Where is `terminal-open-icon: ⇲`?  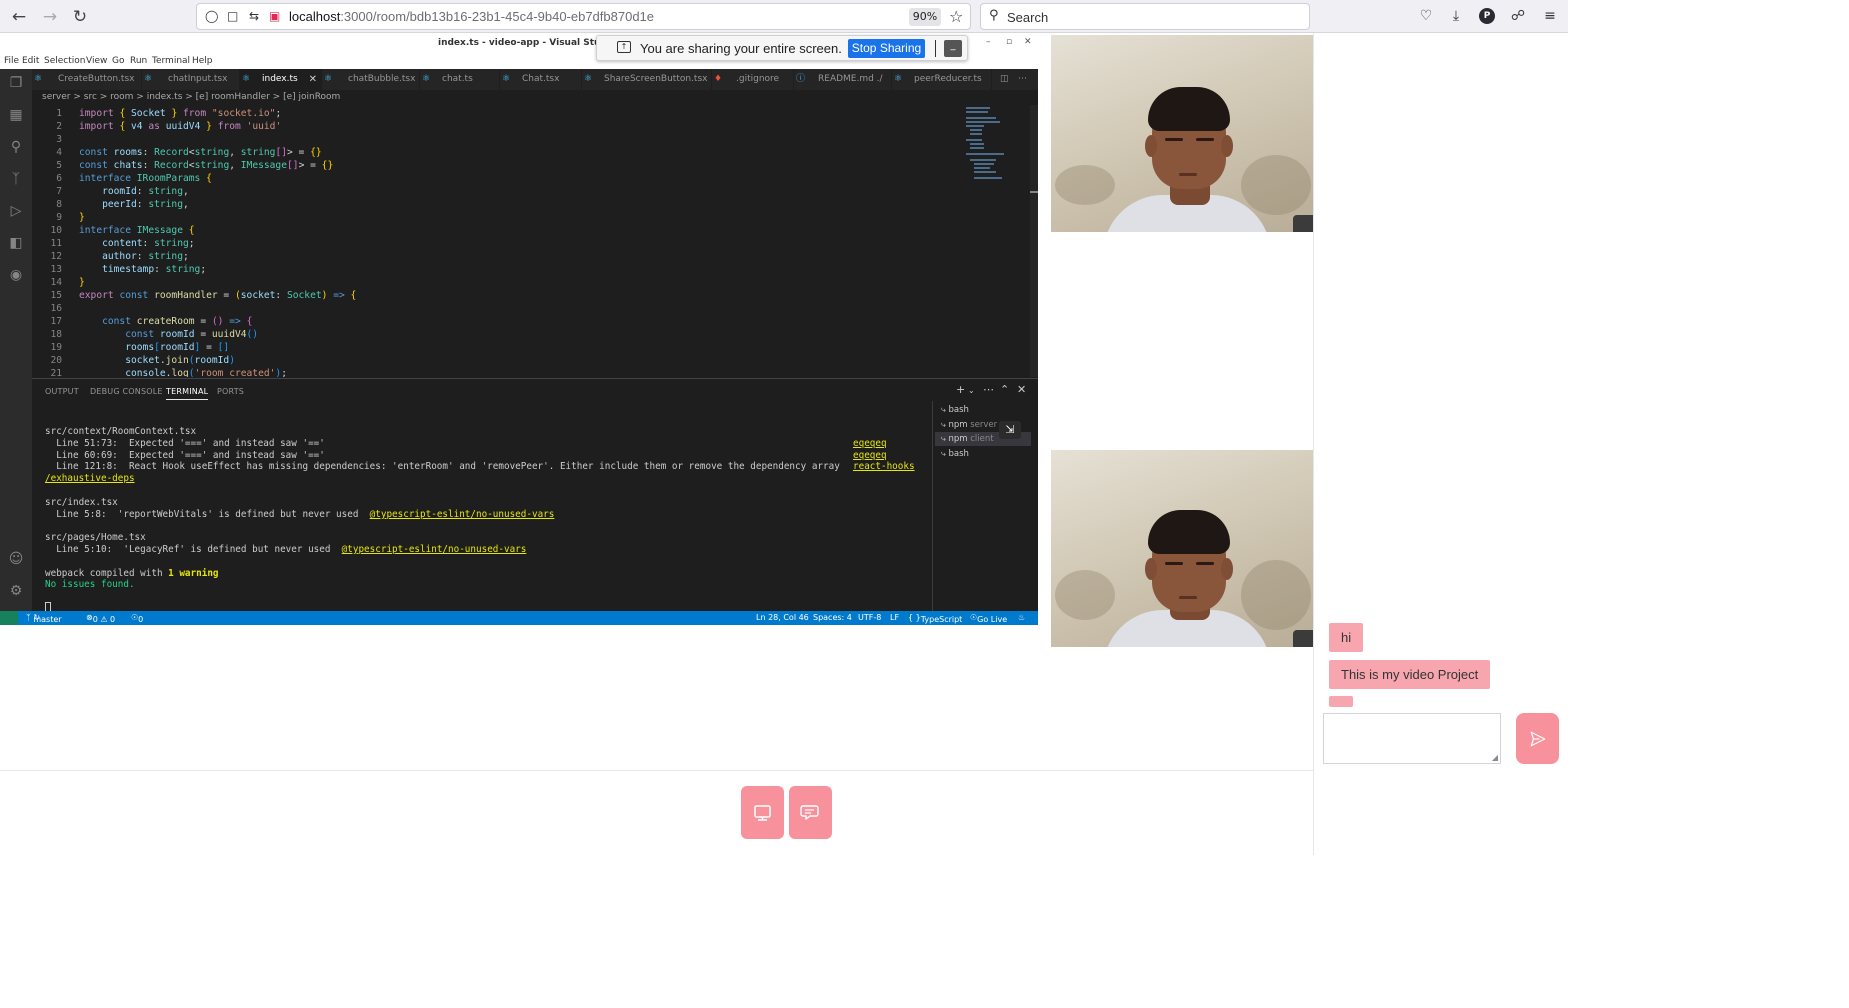 terminal-open-icon: ⇲ is located at coordinates (1010, 430).